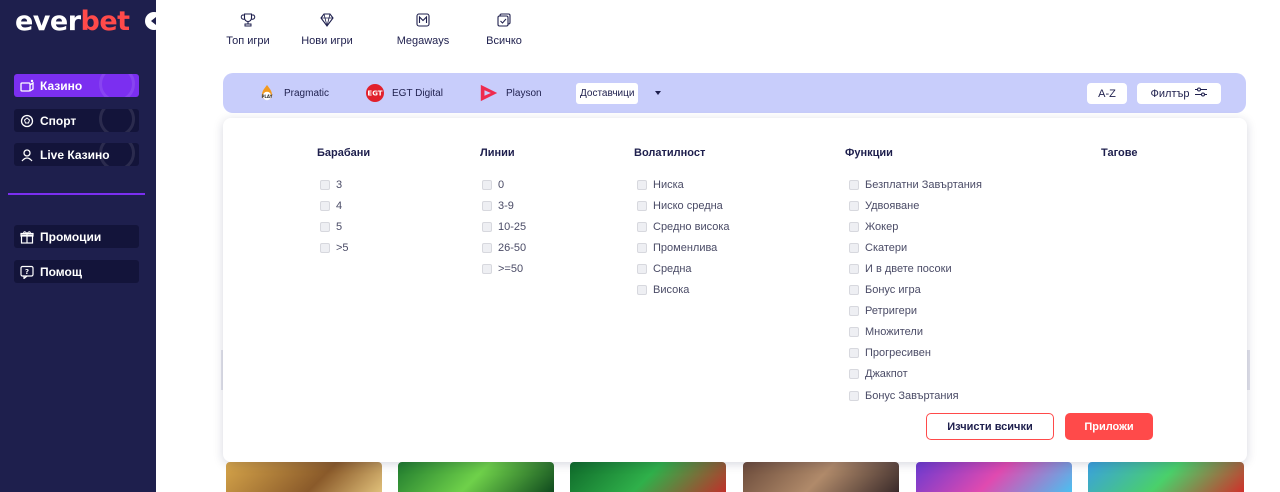 The height and width of the screenshot is (492, 1280). Describe the element at coordinates (512, 227) in the screenshot. I see `option-label: 10-25` at that location.